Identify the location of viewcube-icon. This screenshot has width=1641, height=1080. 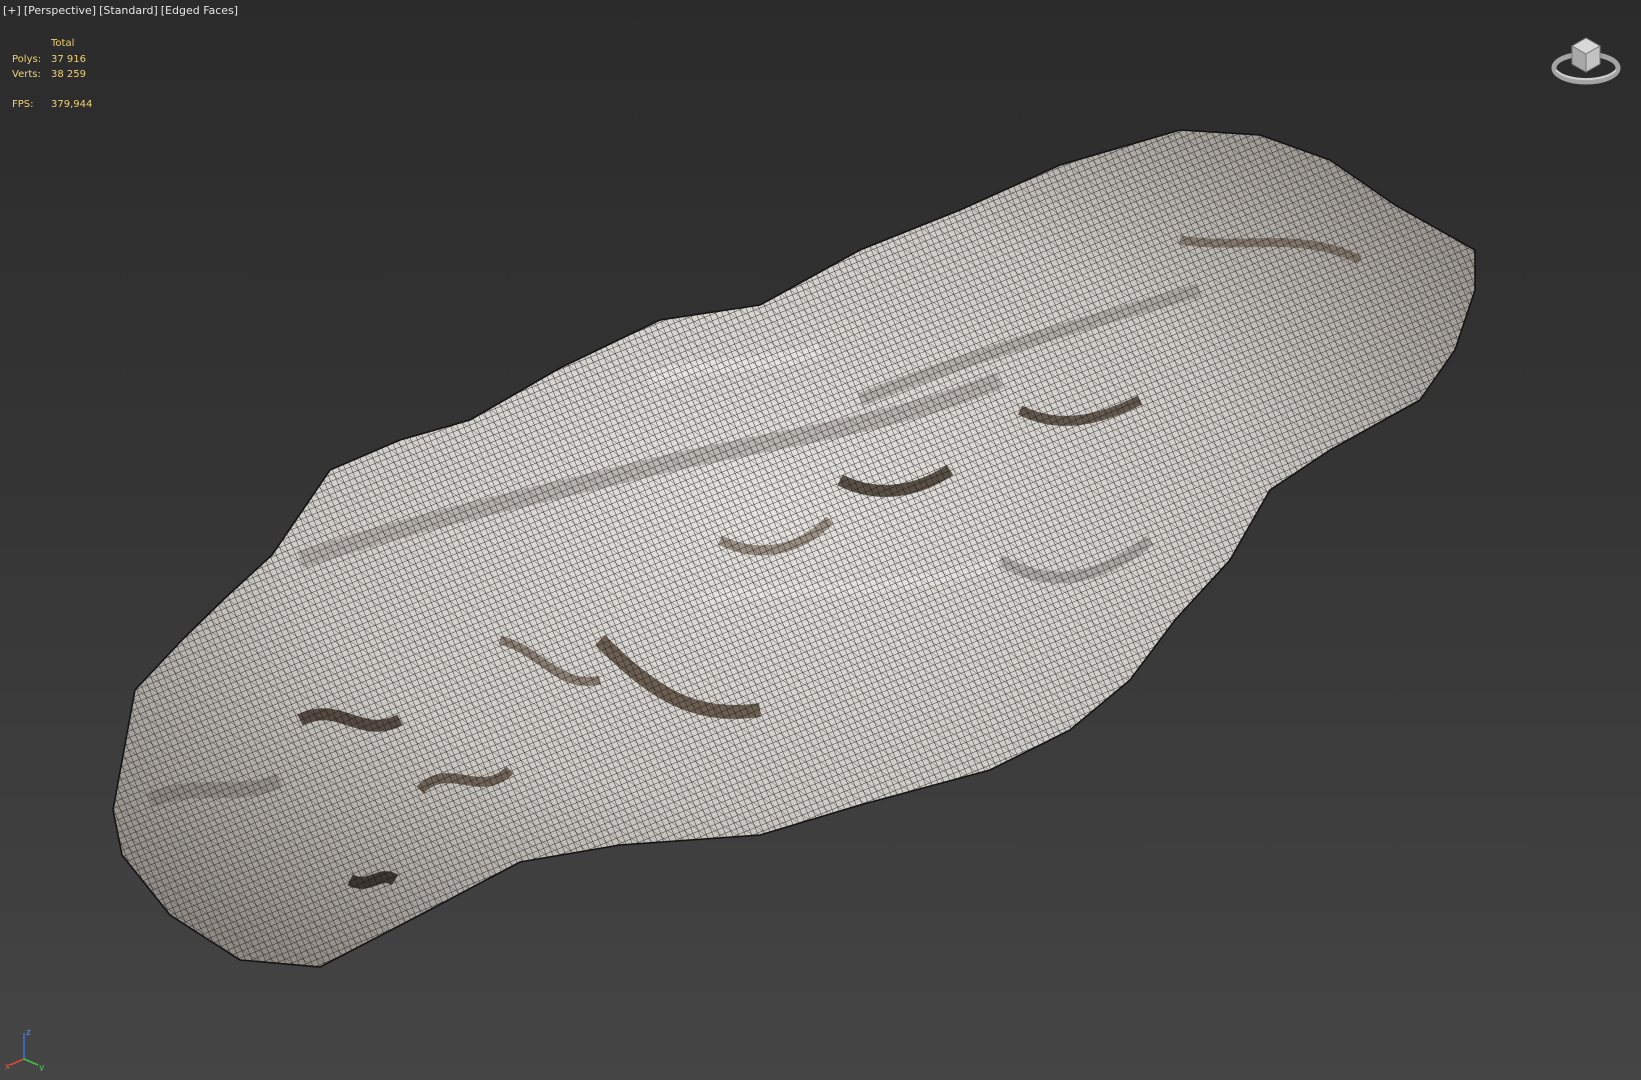
(1588, 61).